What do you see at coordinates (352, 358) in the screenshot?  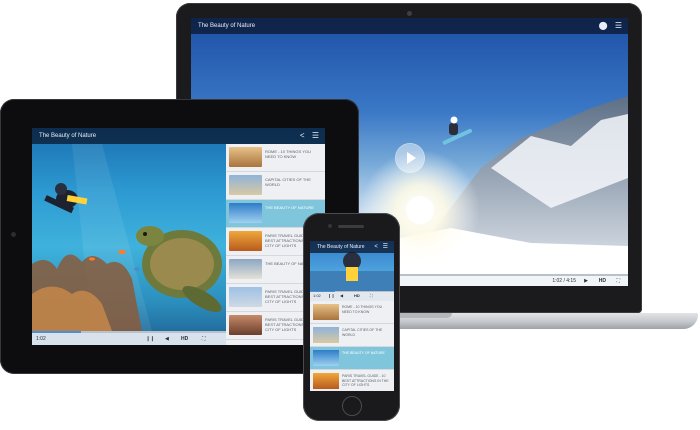 I see `playlist-item: THE BEAUTY OF NATURE` at bounding box center [352, 358].